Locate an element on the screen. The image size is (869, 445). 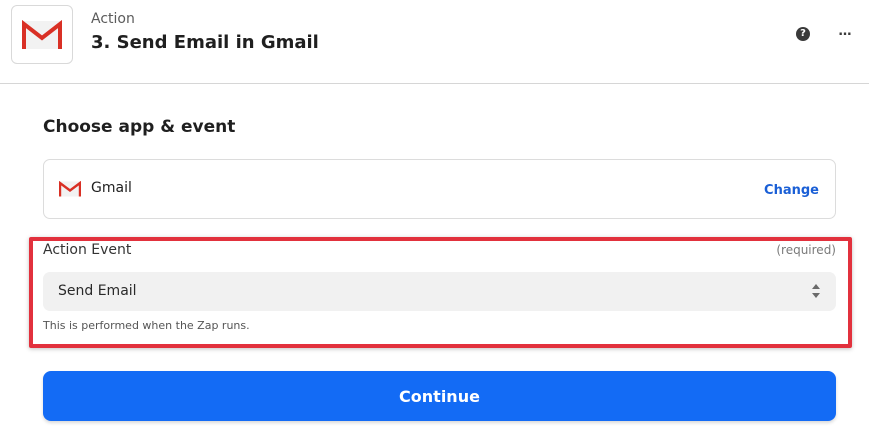
continue-button: Continue is located at coordinates (439, 396).